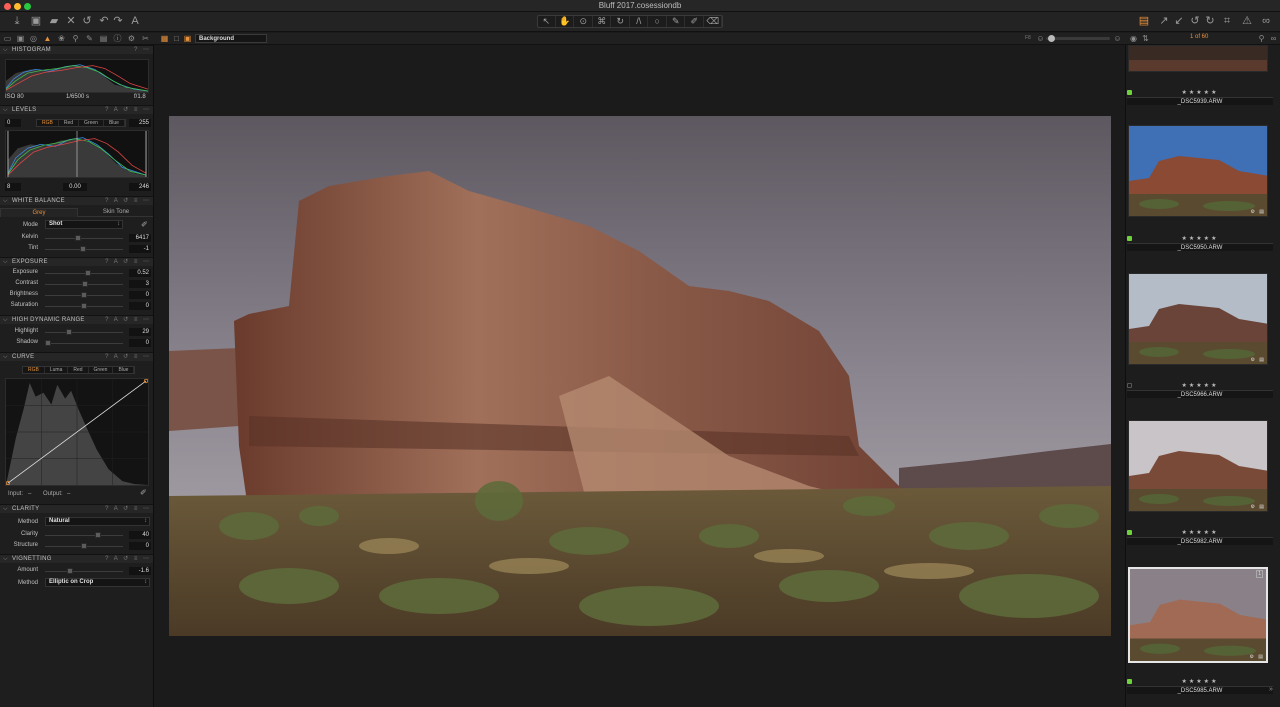 The height and width of the screenshot is (707, 1280). Describe the element at coordinates (20, 38) in the screenshot. I see `capture-tab-icon: ▣` at that location.